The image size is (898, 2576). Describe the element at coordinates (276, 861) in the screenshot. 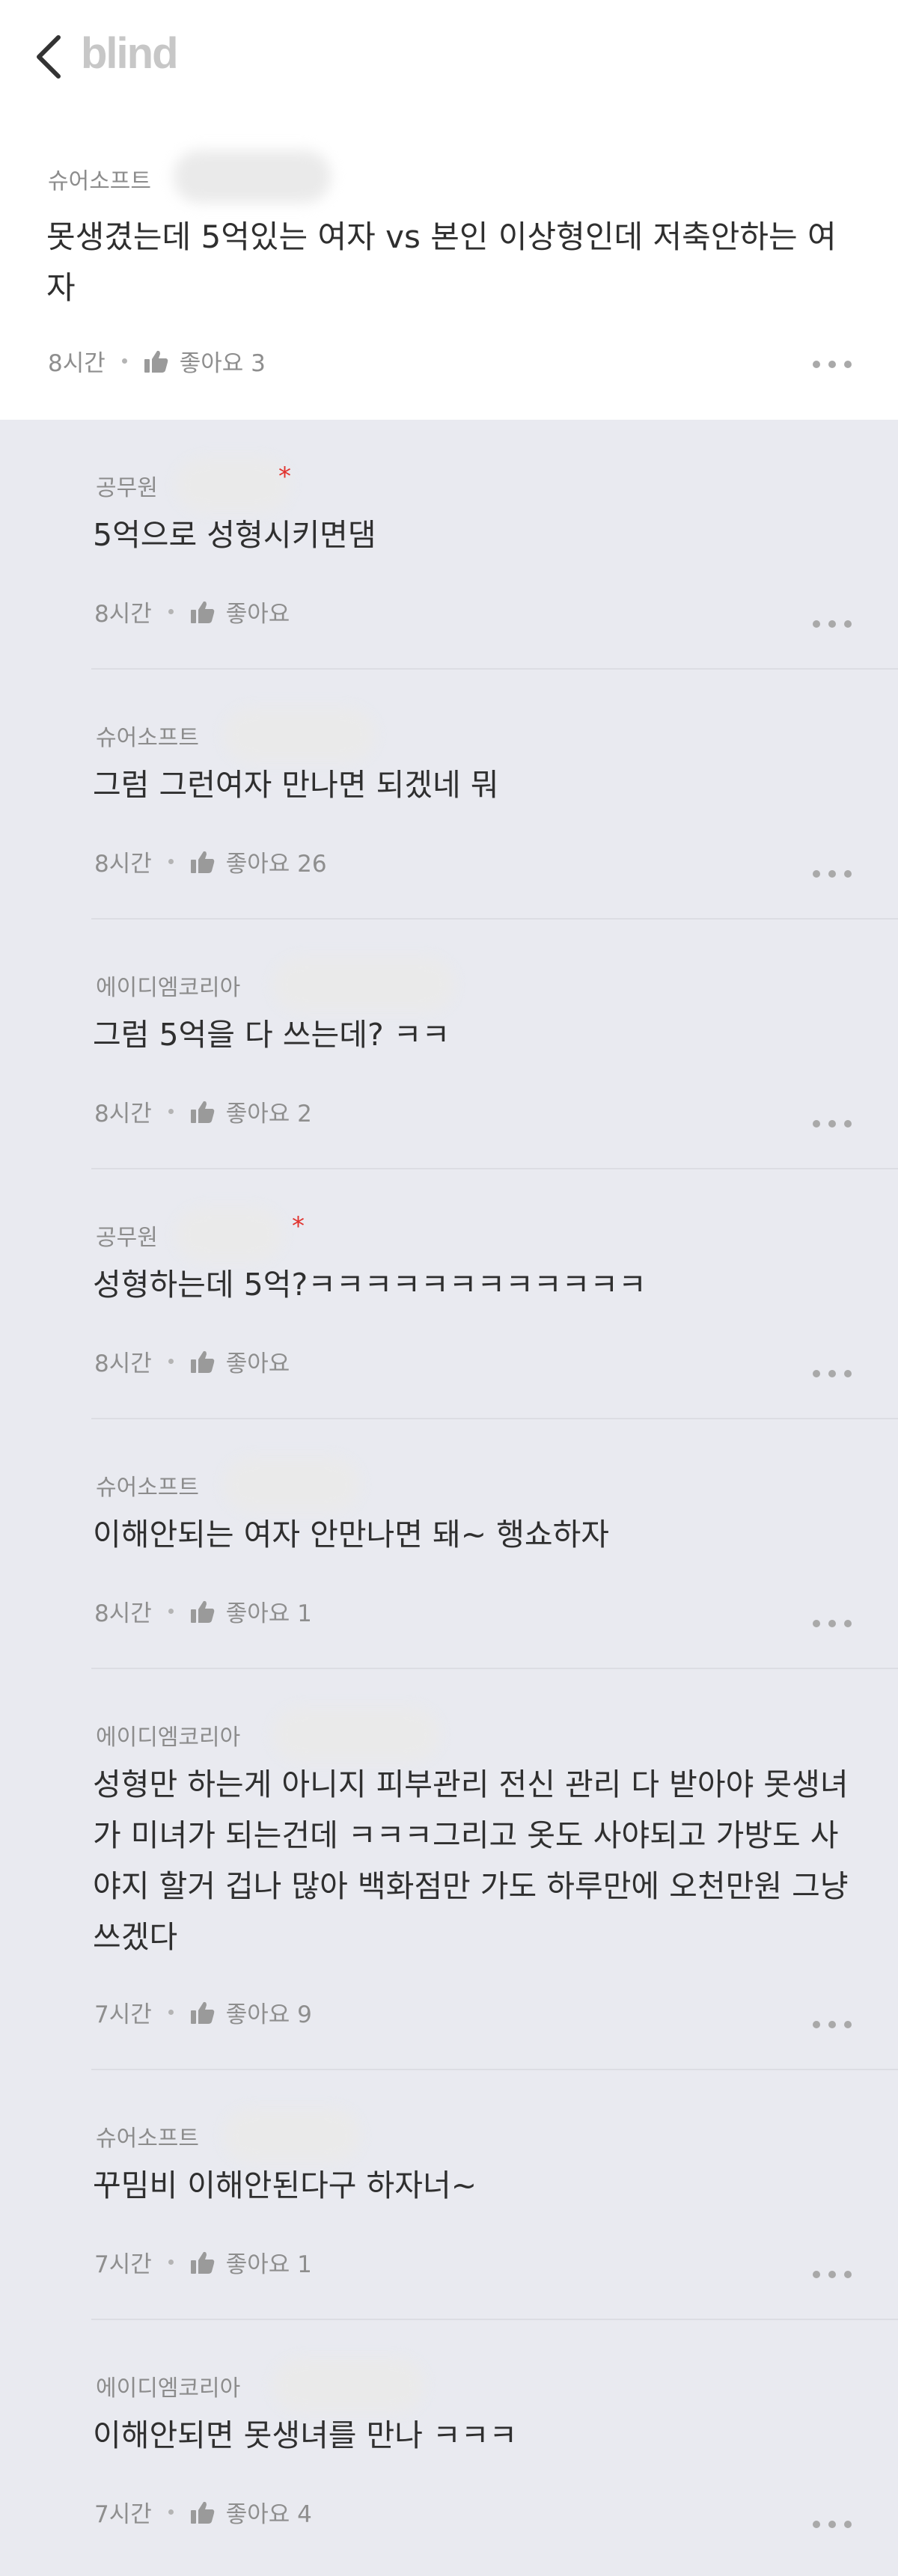

I see `comment-likes: 좋아요 26` at that location.